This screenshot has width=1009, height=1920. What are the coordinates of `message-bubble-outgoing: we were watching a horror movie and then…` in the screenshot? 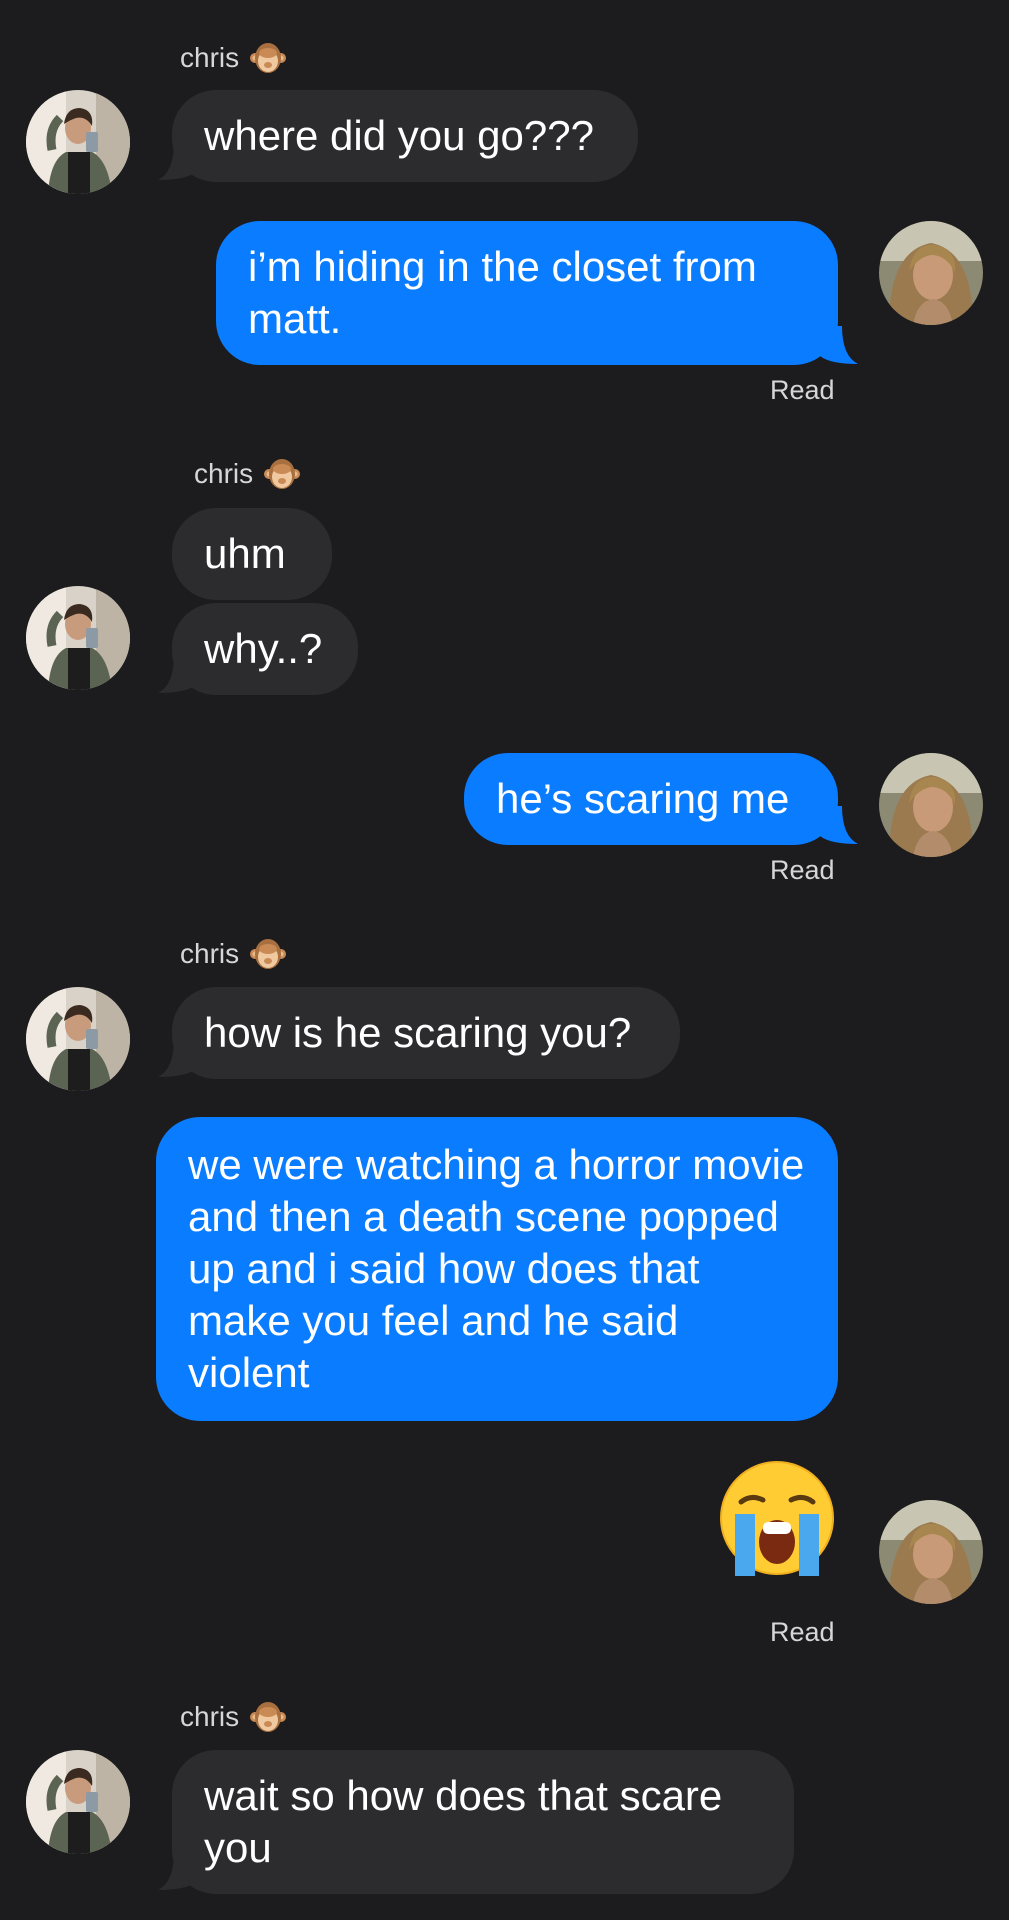 It's located at (497, 1269).